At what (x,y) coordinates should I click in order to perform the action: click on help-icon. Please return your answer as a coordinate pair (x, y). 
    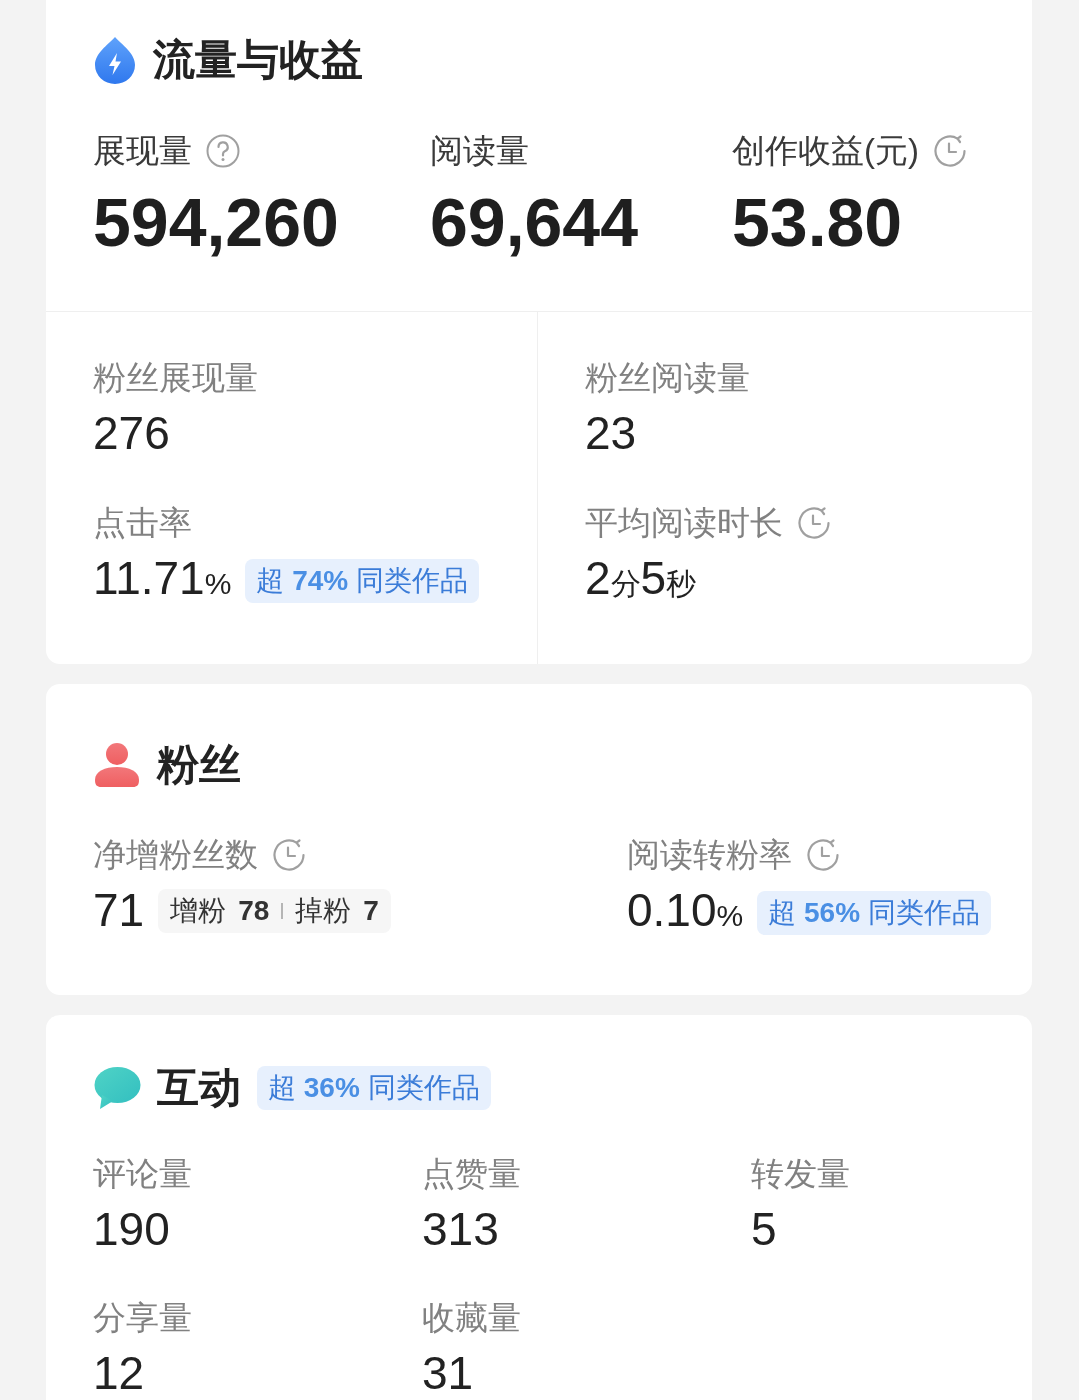
    Looking at the image, I should click on (223, 150).